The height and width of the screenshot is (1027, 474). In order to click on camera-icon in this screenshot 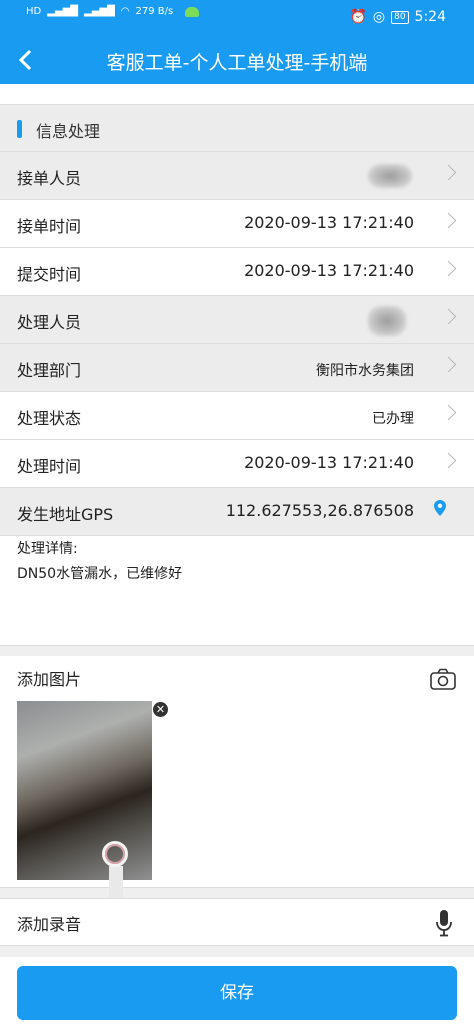, I will do `click(443, 679)`.